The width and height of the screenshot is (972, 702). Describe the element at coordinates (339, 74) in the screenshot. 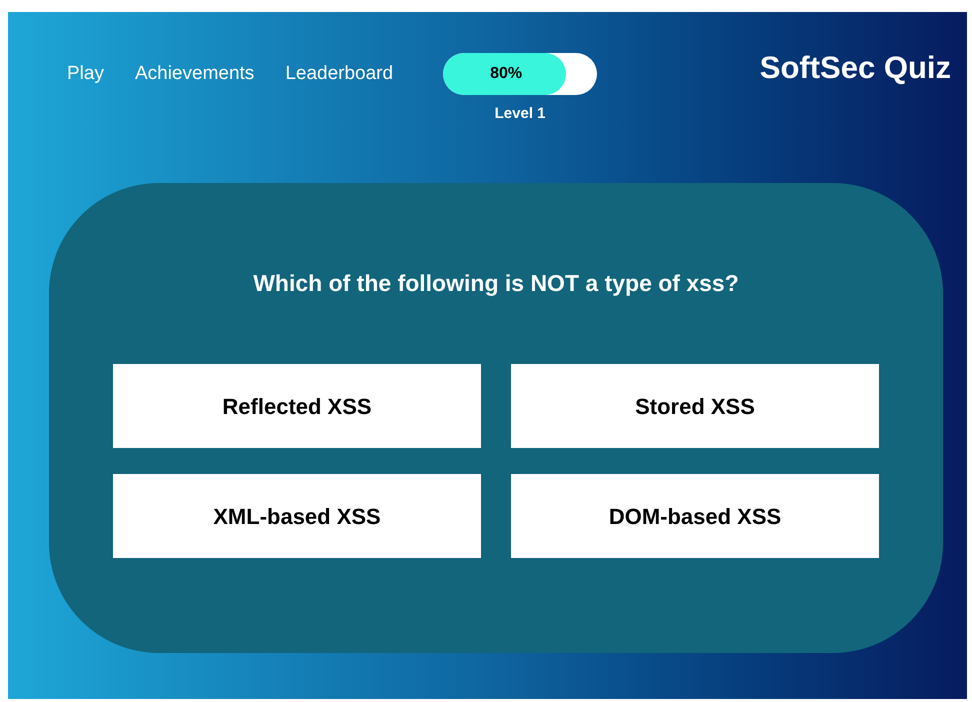

I see `nav-link: Leaderboard` at that location.